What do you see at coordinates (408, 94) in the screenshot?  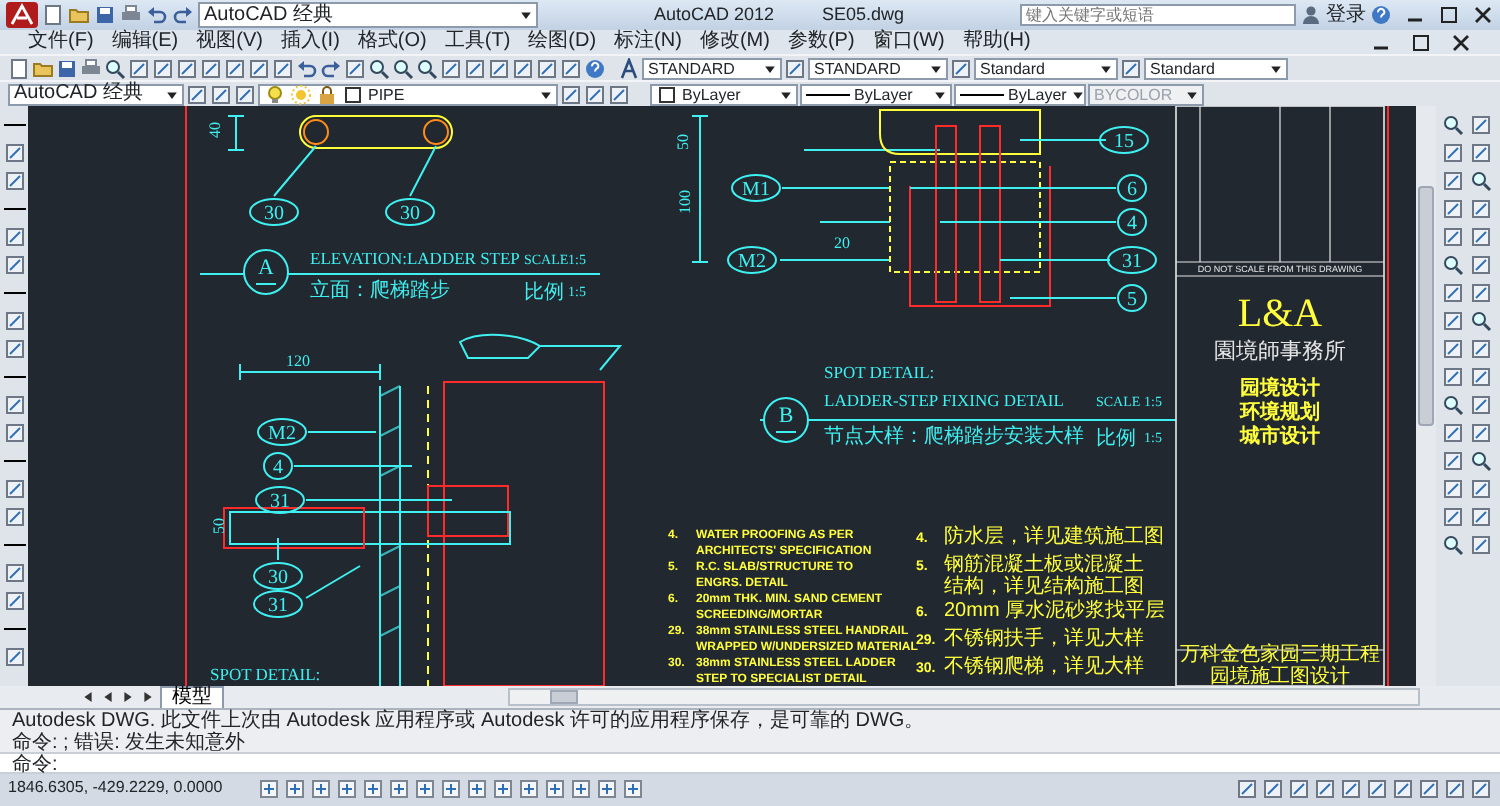 I see `layer-dropdown: PIPE` at bounding box center [408, 94].